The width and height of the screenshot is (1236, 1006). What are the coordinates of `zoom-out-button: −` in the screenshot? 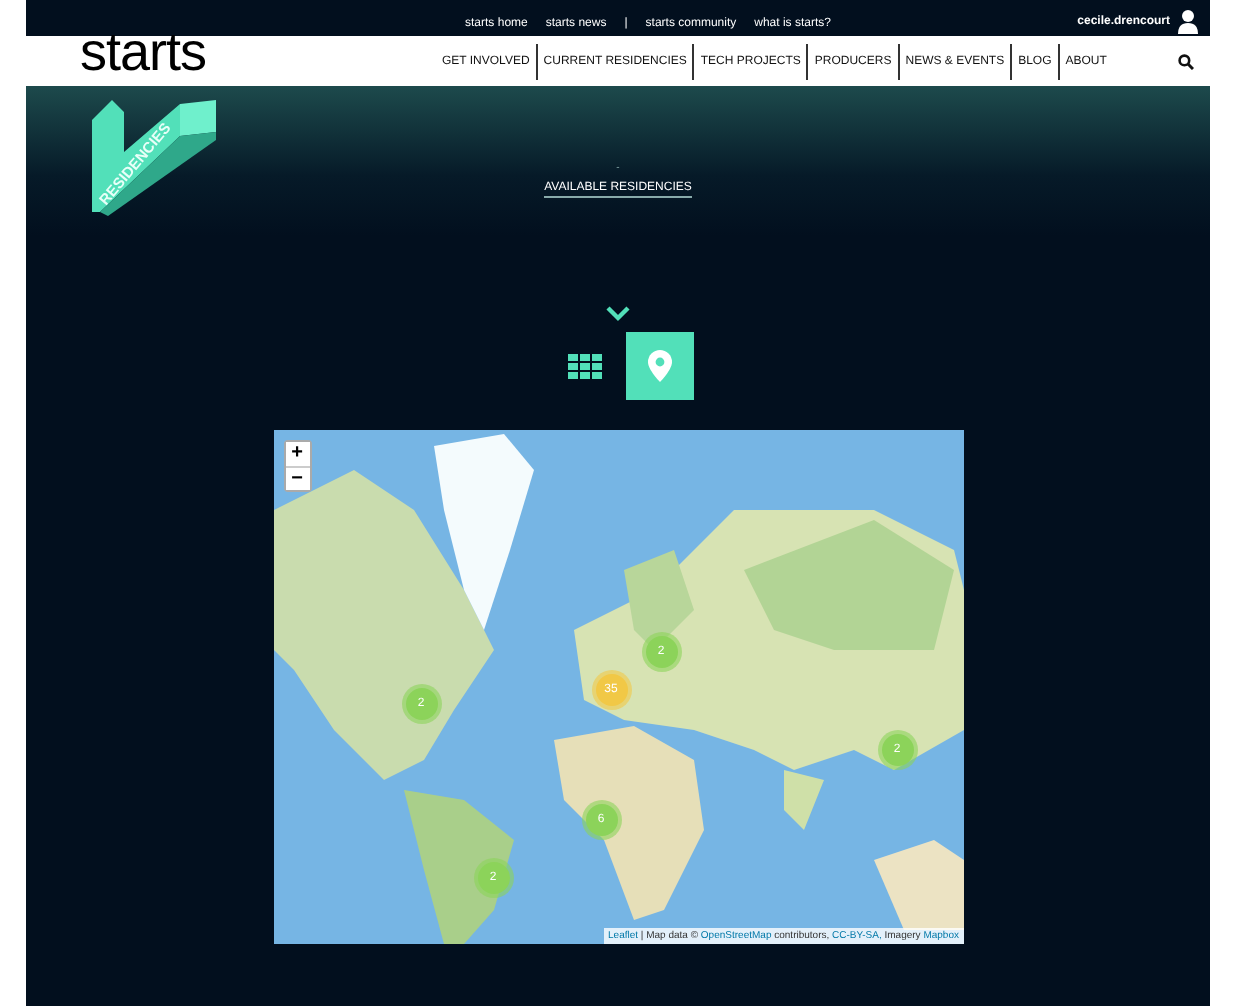 It's located at (297, 478).